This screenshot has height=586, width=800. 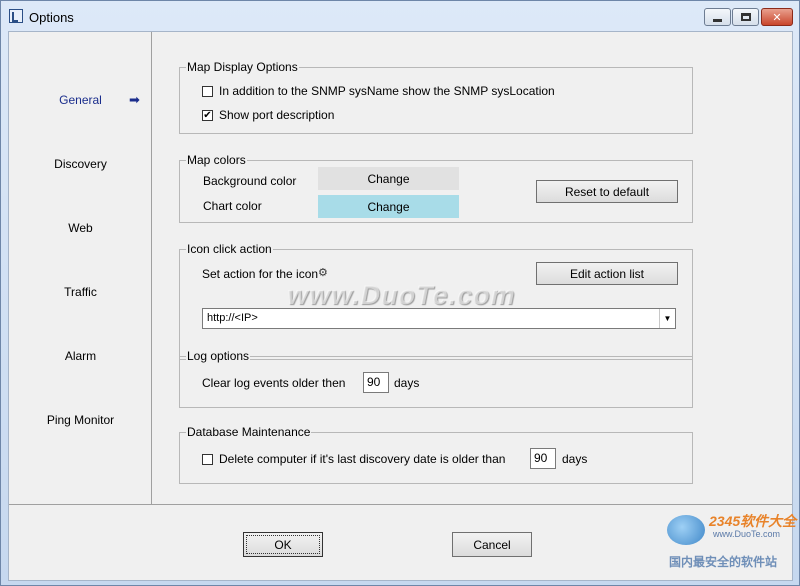 I want to click on sidebar-item-label: Web, so click(x=80, y=228).